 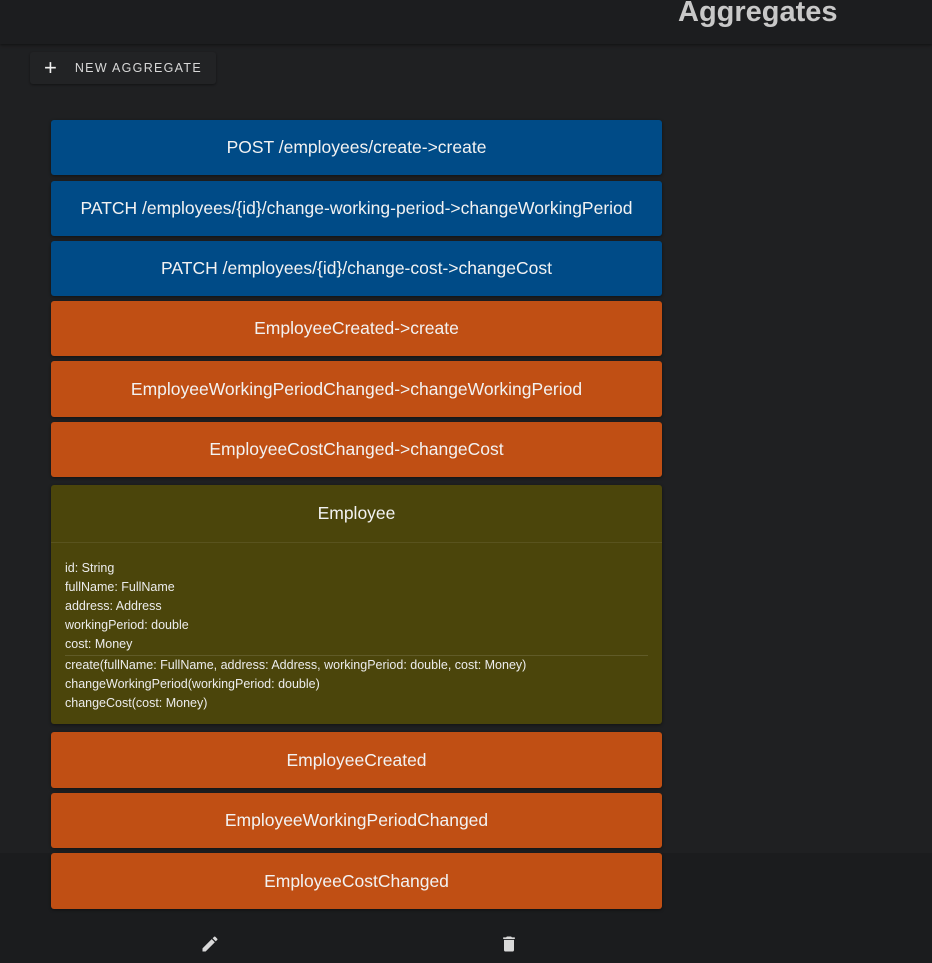 I want to click on pencil-icon, so click(x=210, y=944).